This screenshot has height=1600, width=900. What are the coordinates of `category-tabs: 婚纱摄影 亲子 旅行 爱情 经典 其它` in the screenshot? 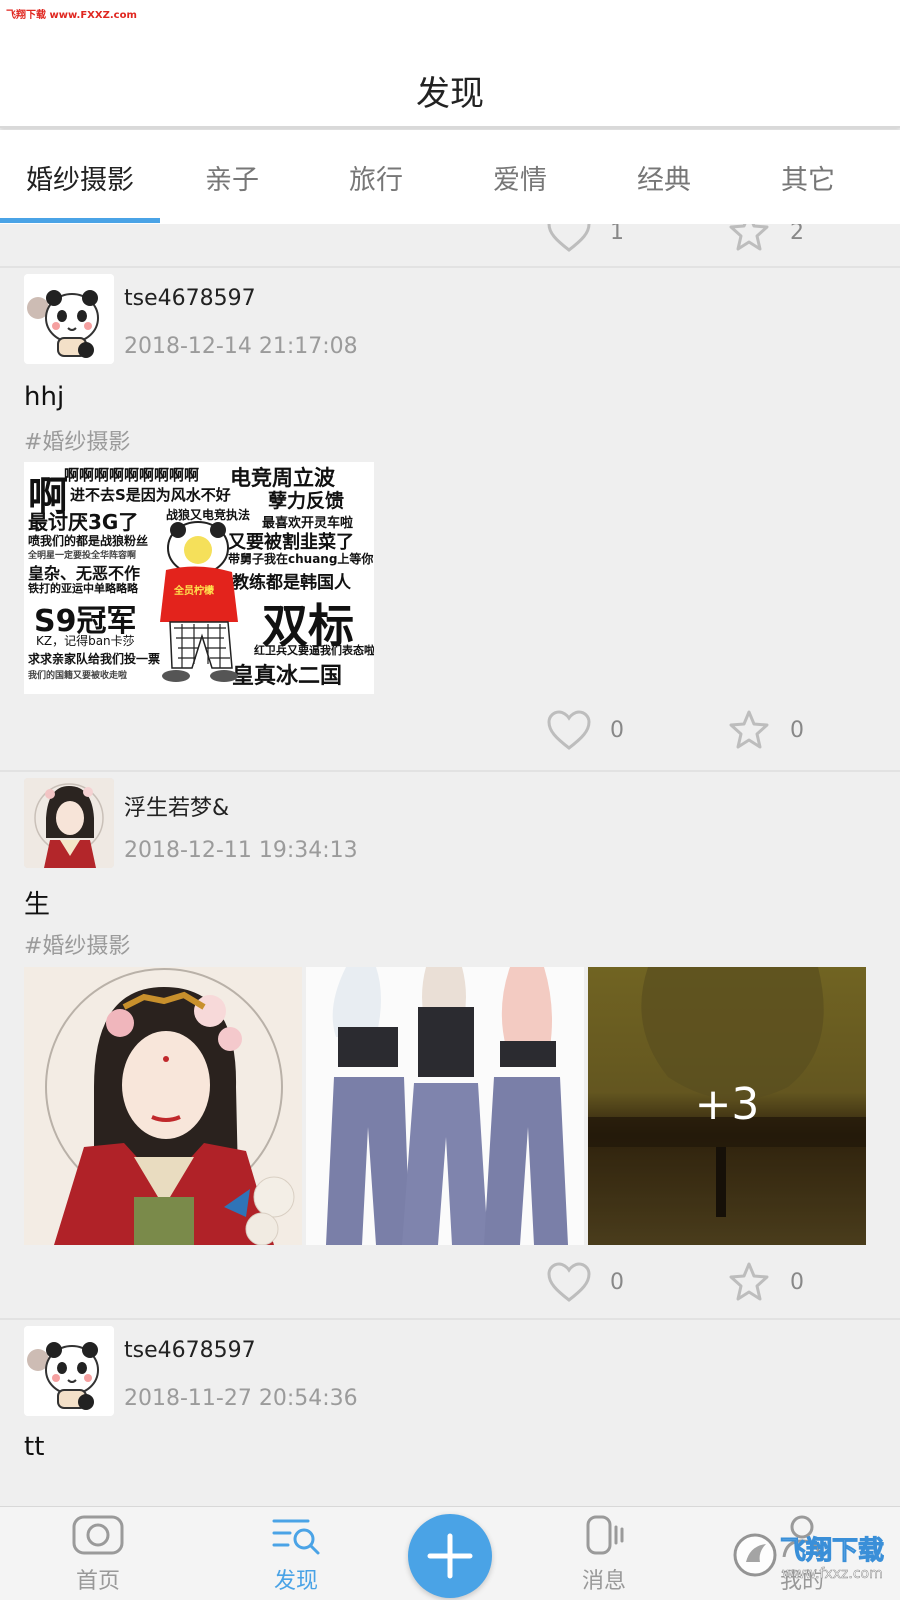 It's located at (450, 177).